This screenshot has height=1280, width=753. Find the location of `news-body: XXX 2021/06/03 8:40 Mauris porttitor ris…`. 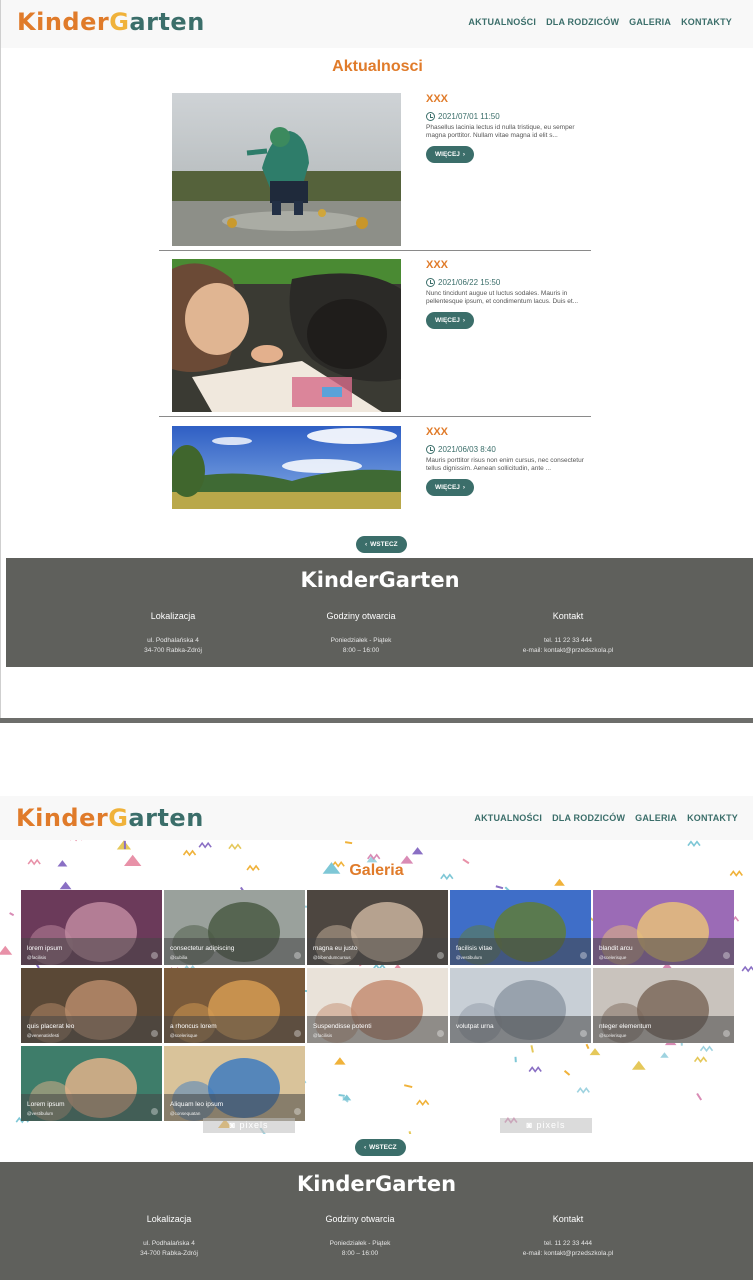

news-body: XXX 2021/06/03 8:40 Mauris porttitor ris… is located at coordinates (506, 461).